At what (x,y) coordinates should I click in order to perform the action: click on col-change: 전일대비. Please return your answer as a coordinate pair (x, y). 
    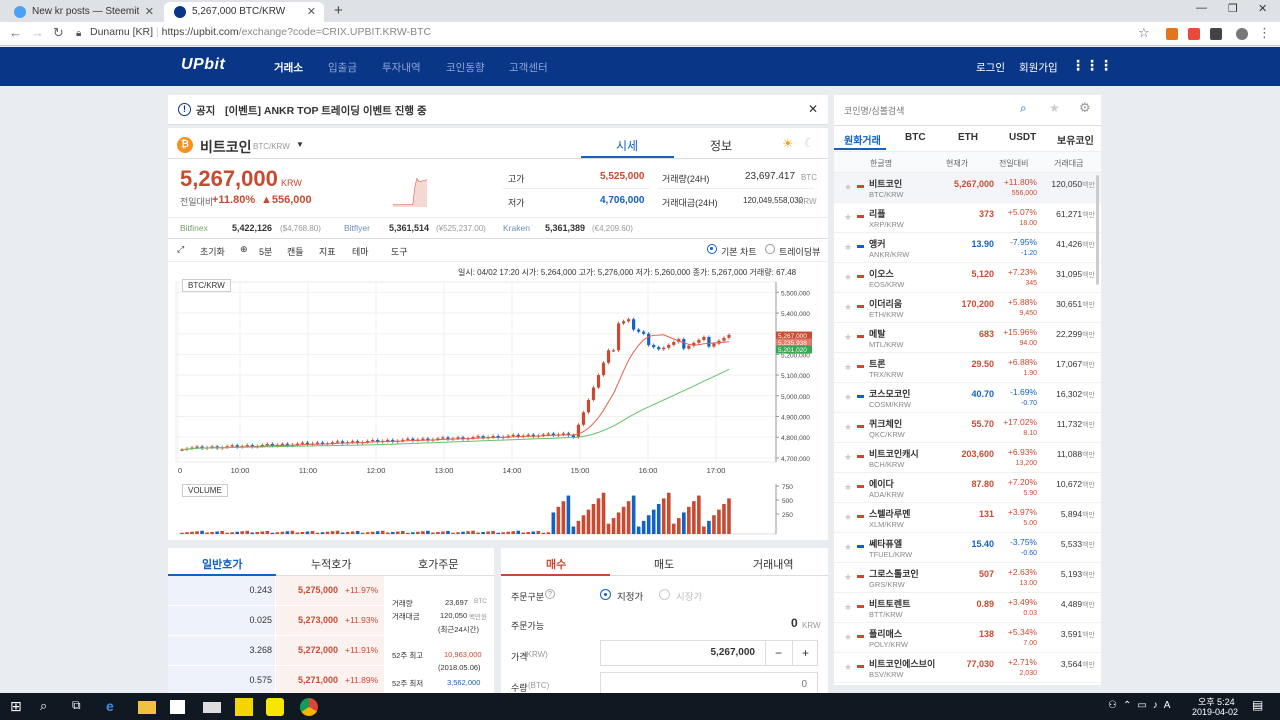
    Looking at the image, I should click on (1013, 163).